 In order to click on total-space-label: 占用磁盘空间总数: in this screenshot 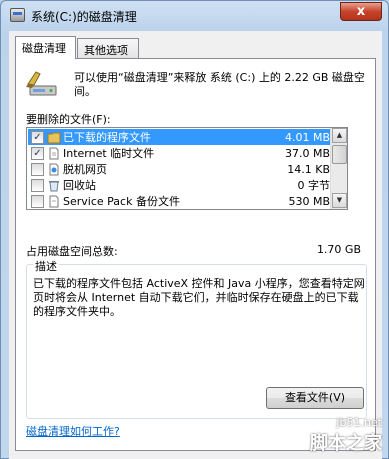, I will do `click(72, 251)`.